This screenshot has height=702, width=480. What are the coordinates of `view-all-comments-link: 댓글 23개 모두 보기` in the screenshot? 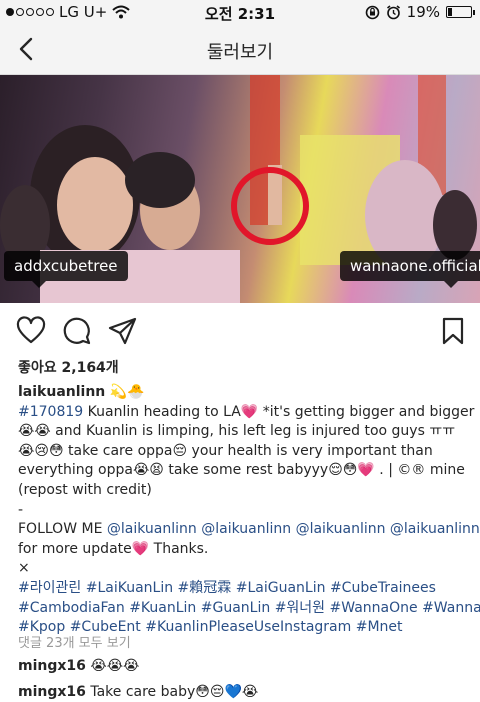 It's located at (74, 641).